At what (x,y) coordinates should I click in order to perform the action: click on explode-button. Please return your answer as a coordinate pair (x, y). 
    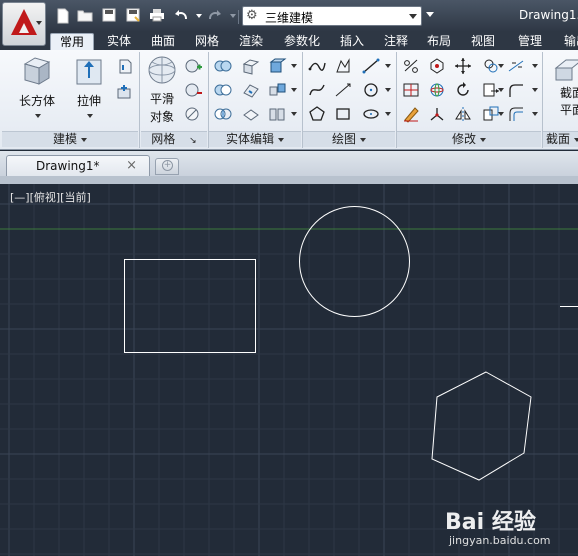
    Looking at the image, I should click on (516, 66).